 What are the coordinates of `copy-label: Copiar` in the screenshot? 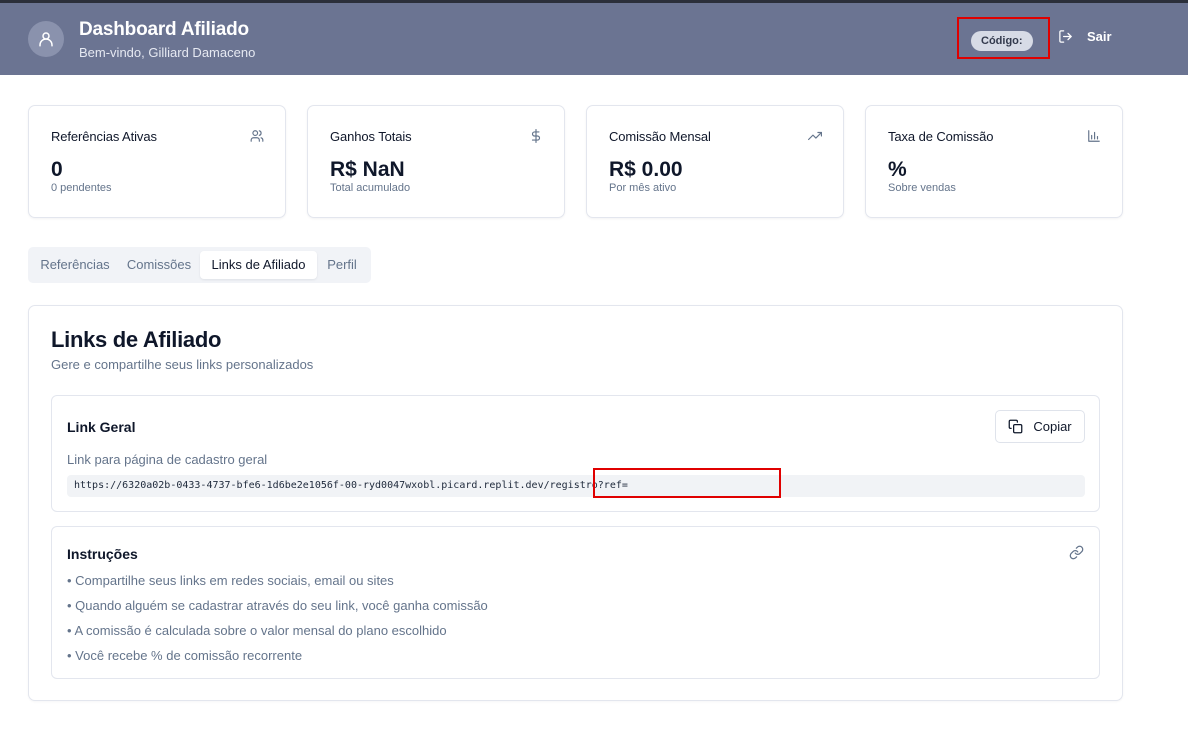 It's located at (1052, 426).